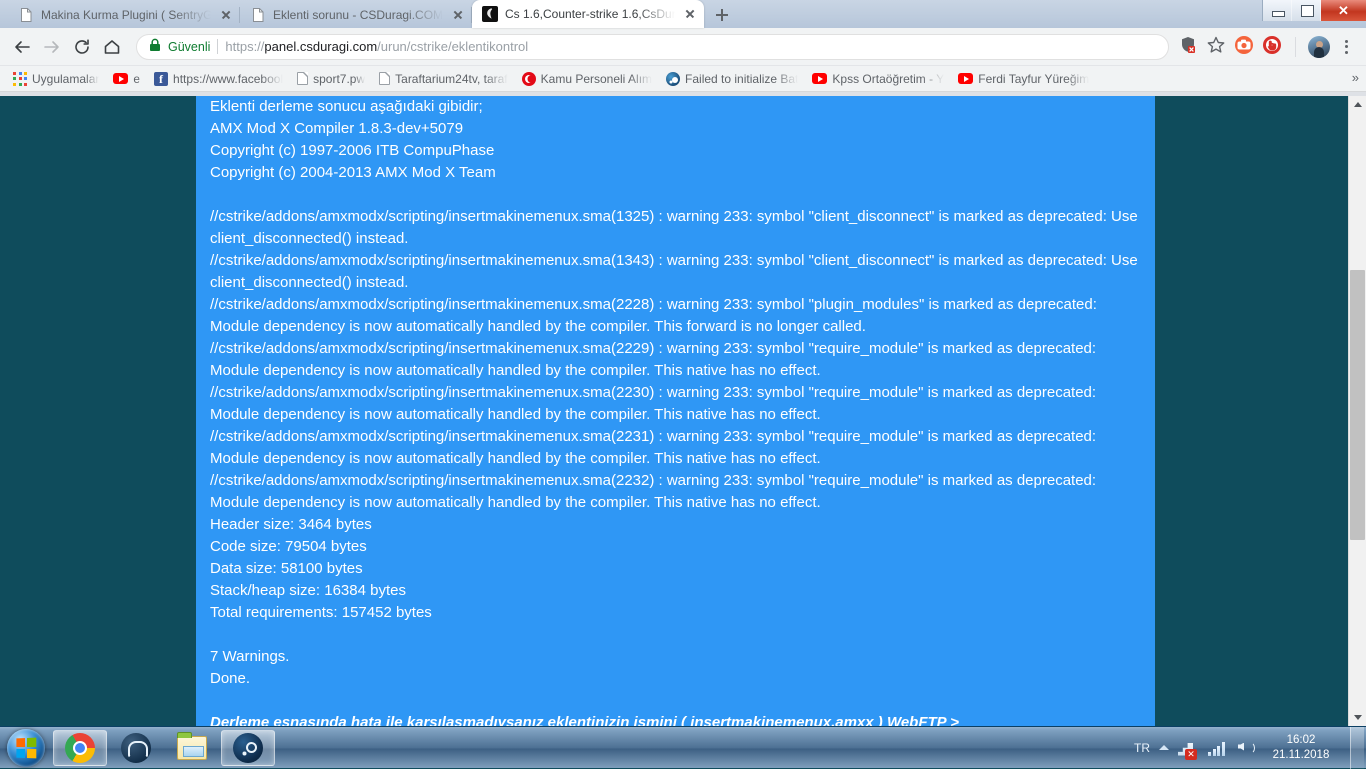  What do you see at coordinates (675, 547) in the screenshot?
I see `output-line-code-size: Code size: 79504 bytes` at bounding box center [675, 547].